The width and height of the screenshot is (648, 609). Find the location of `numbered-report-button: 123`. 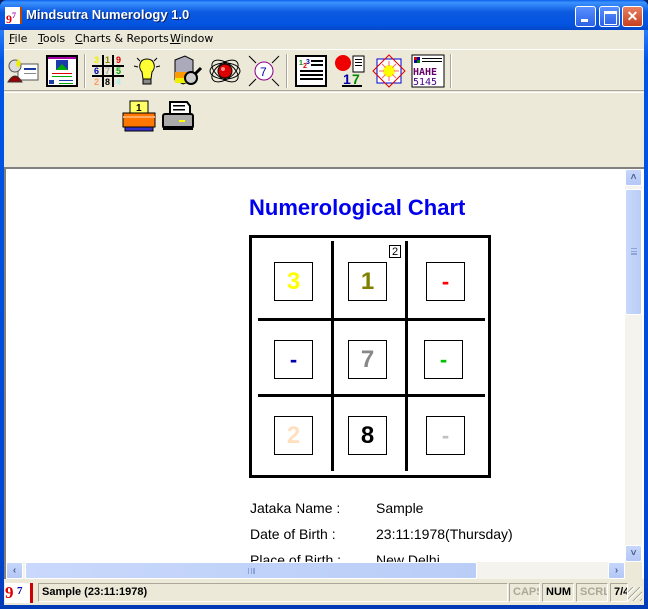

numbered-report-button: 123 is located at coordinates (311, 71).